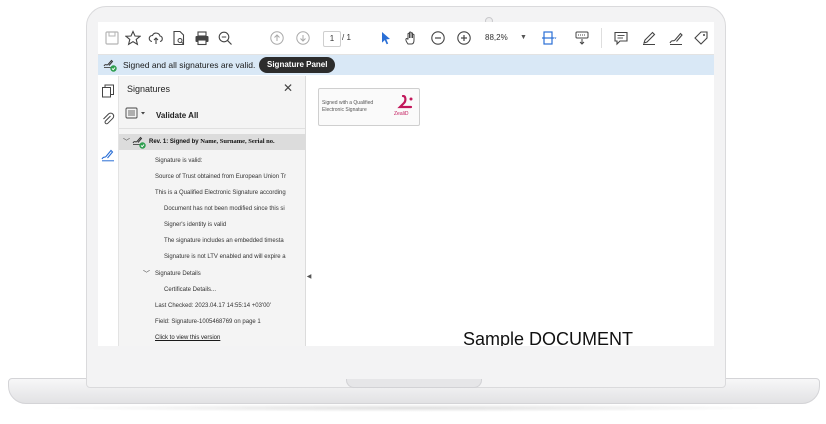  What do you see at coordinates (288, 88) in the screenshot?
I see `close-icon: ✕` at bounding box center [288, 88].